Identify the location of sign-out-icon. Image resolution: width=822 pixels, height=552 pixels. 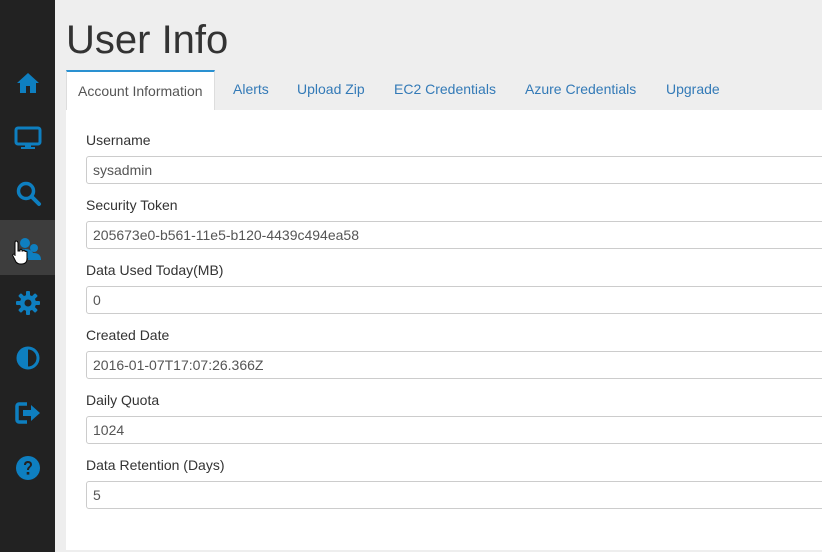
(27, 412).